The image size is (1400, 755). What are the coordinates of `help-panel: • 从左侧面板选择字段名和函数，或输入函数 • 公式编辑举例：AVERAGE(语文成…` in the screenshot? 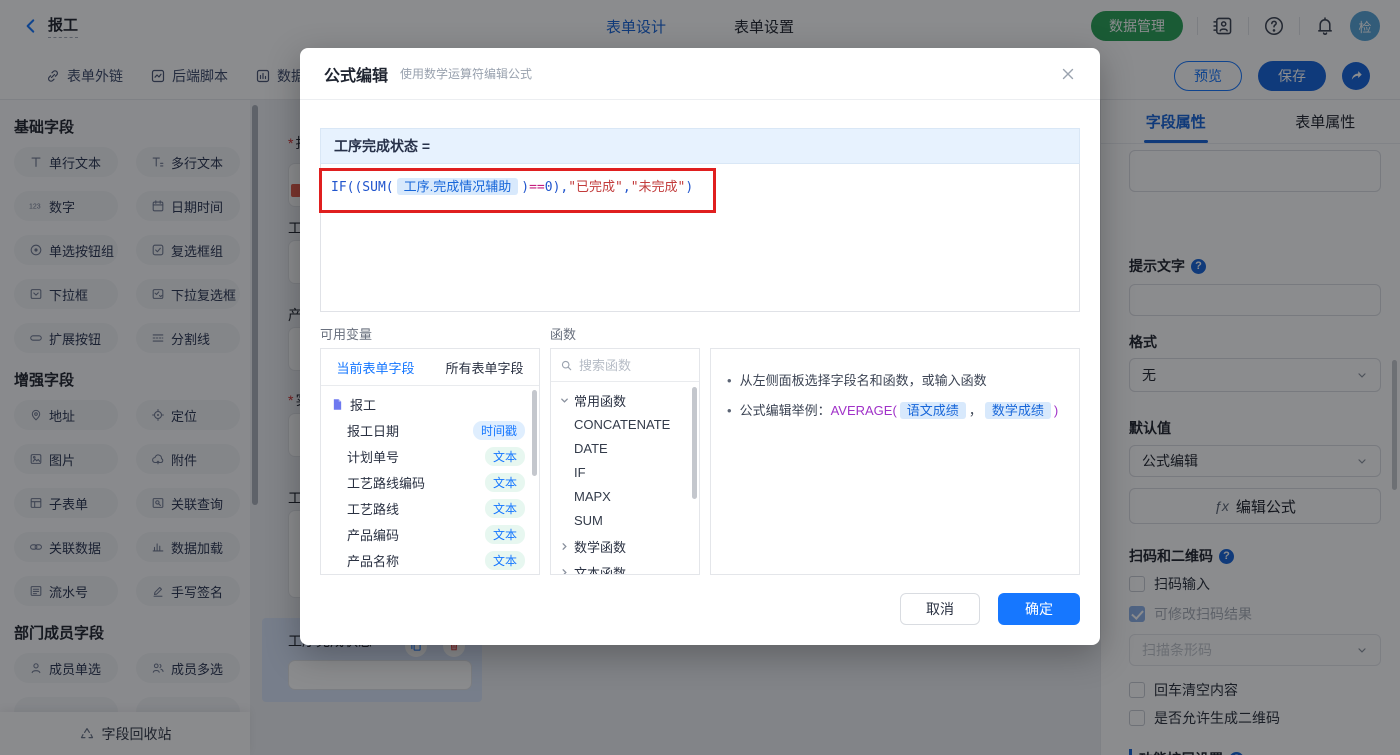 It's located at (895, 461).